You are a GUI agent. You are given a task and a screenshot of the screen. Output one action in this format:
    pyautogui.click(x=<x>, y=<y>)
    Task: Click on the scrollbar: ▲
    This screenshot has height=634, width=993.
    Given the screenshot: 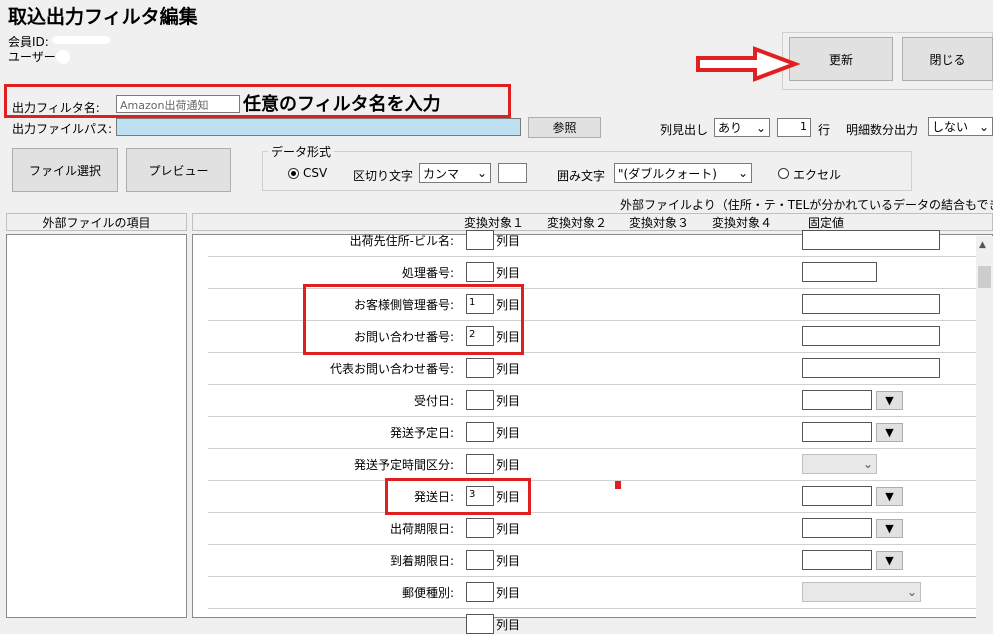 What is the action you would take?
    pyautogui.click(x=984, y=427)
    